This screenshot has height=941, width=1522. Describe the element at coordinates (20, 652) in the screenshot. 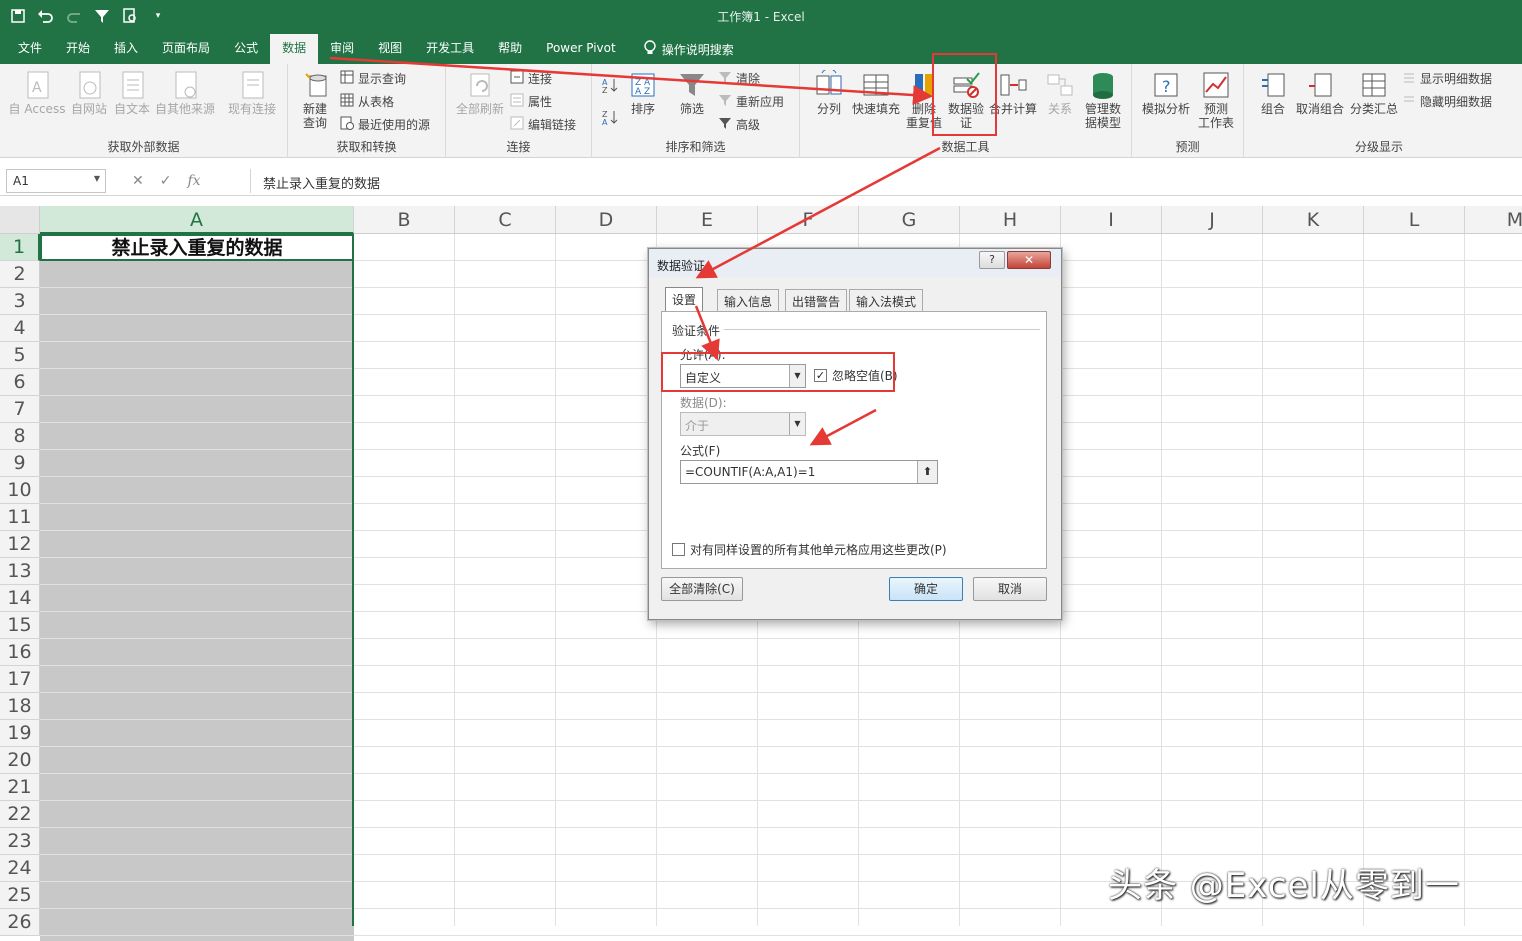

I see `row-header: 16` at that location.